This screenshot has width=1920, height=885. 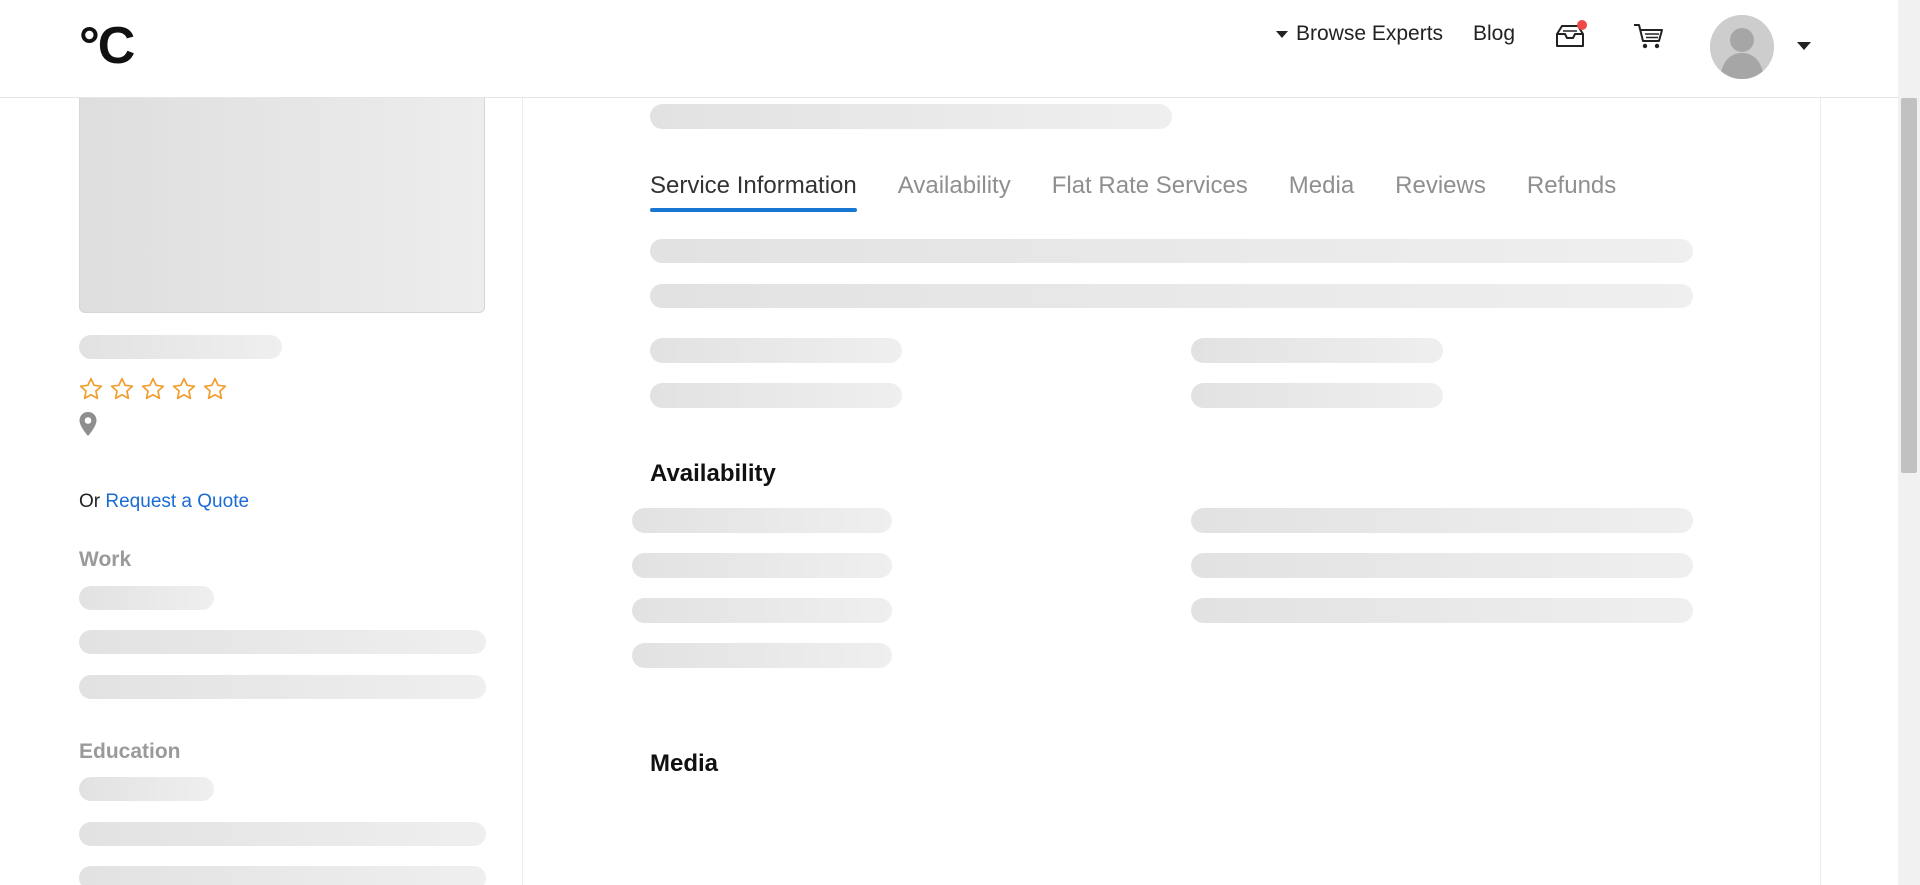 I want to click on user-avatar, so click(x=1742, y=47).